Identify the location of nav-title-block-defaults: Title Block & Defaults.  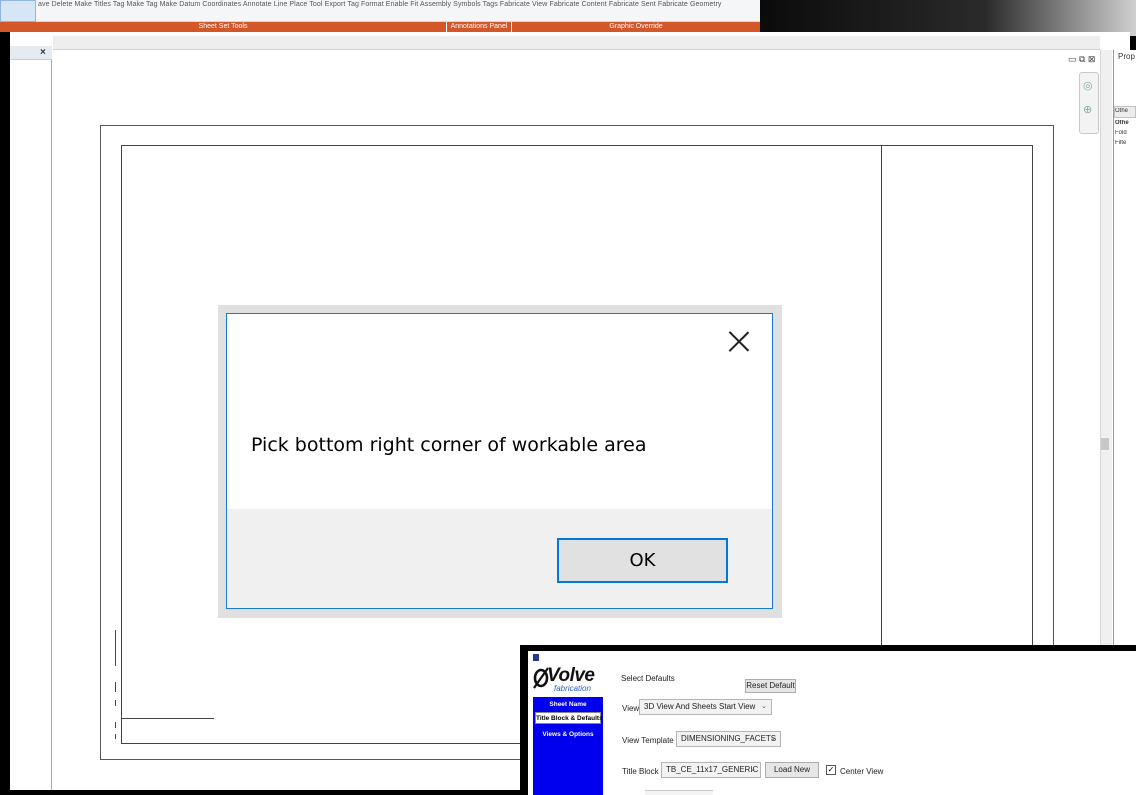
(569, 718).